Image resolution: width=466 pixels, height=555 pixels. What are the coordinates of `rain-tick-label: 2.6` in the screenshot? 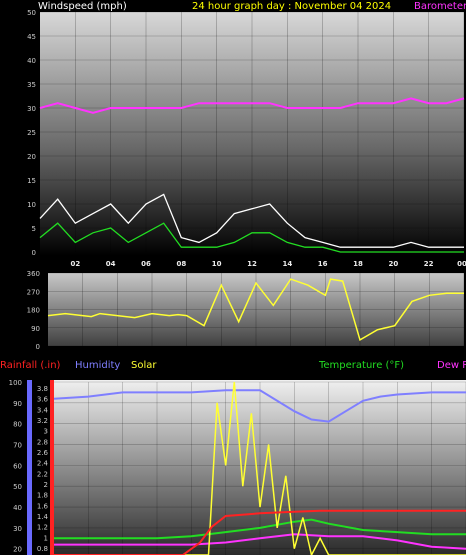 It's located at (43, 453).